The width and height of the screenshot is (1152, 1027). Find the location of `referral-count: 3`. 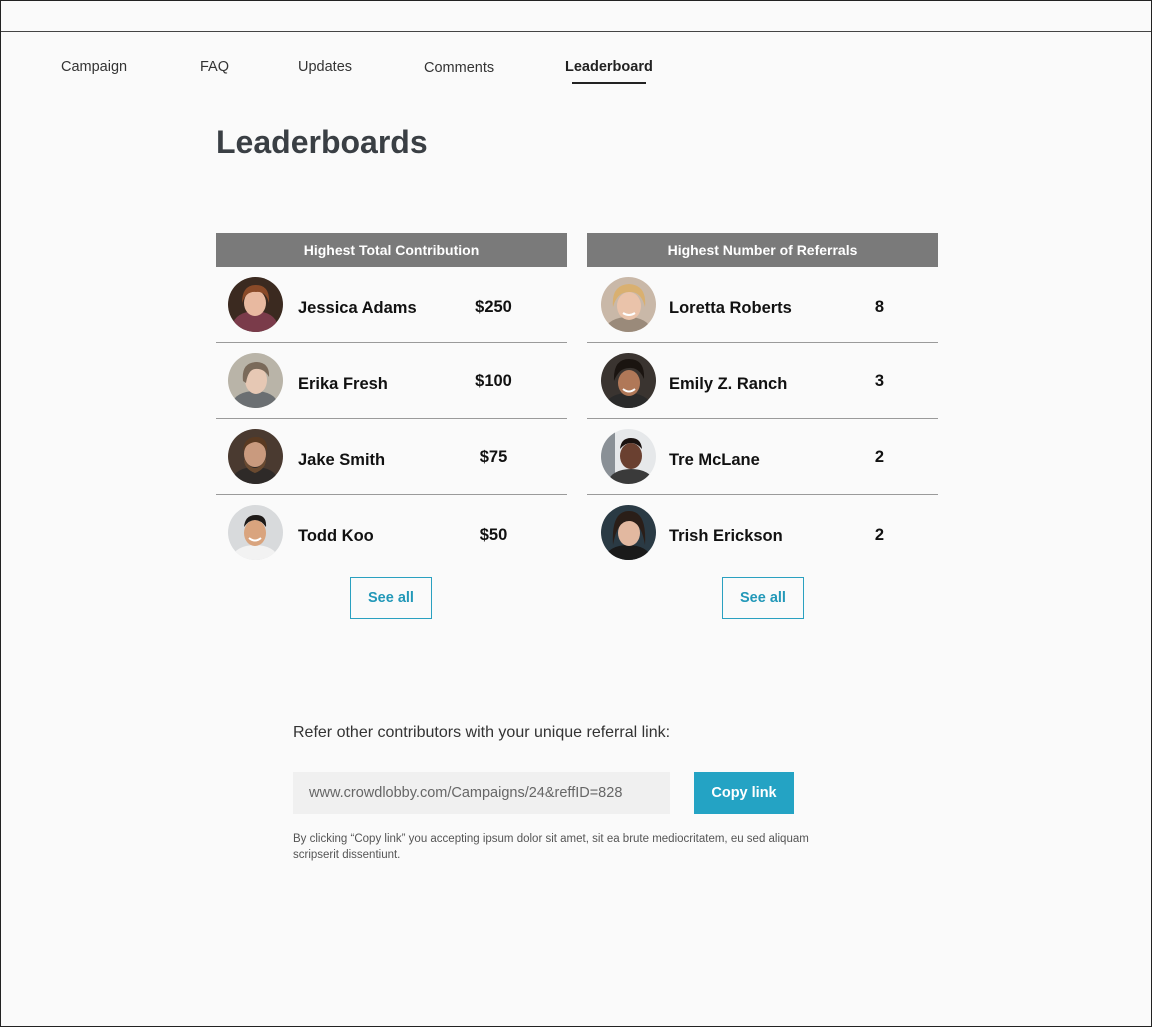

referral-count: 3 is located at coordinates (879, 381).